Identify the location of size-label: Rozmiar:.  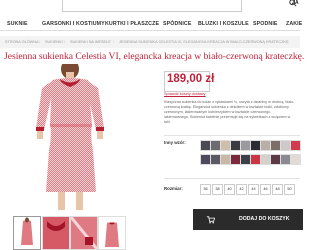
(173, 188).